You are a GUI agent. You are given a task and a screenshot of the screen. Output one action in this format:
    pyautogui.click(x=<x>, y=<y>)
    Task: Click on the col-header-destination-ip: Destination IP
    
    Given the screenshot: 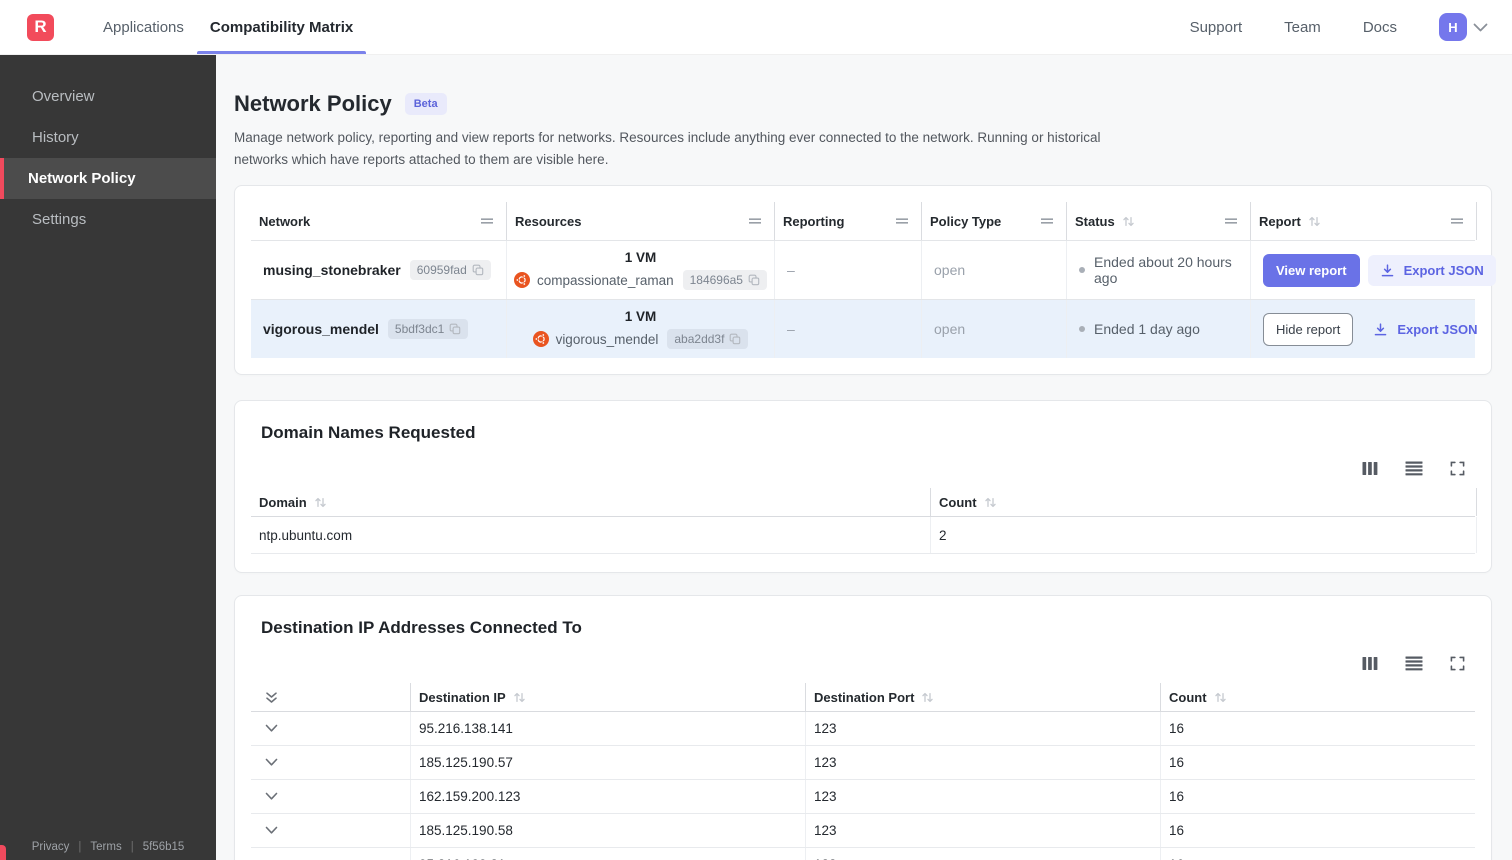 What is the action you would take?
    pyautogui.click(x=608, y=697)
    